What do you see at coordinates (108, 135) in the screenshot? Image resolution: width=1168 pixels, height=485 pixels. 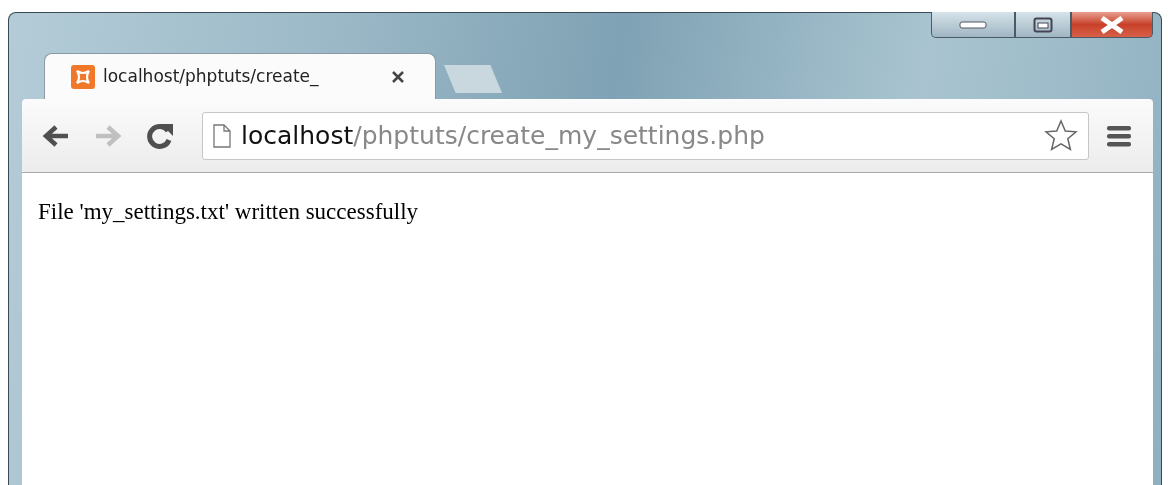 I see `right-arrow-icon` at bounding box center [108, 135].